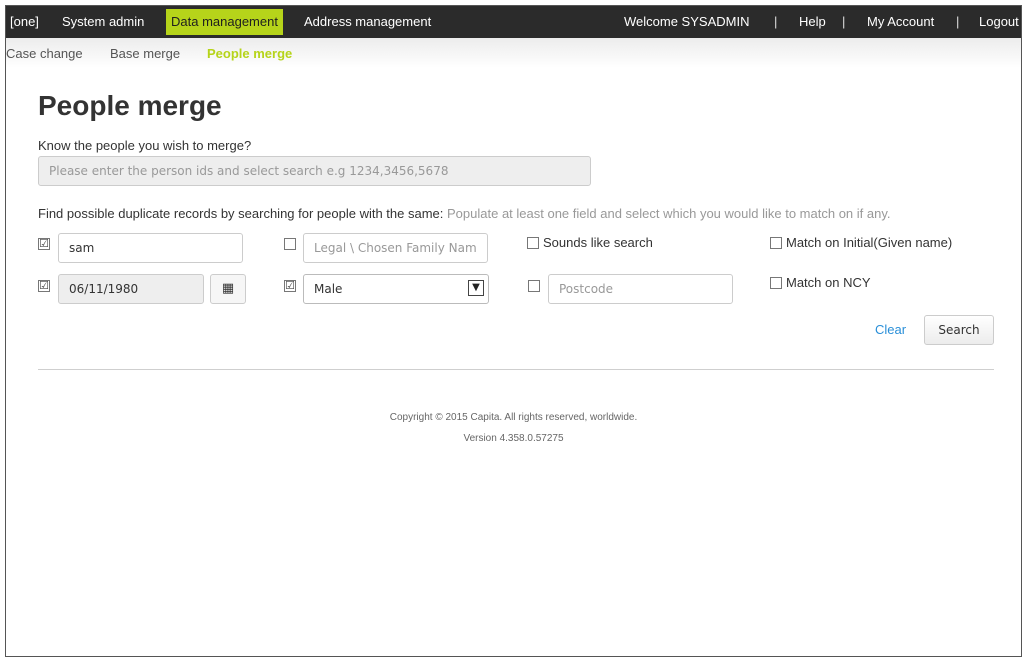 Image resolution: width=1027 pixels, height=662 pixels. What do you see at coordinates (150, 248) in the screenshot?
I see `given-name-input: sam` at bounding box center [150, 248].